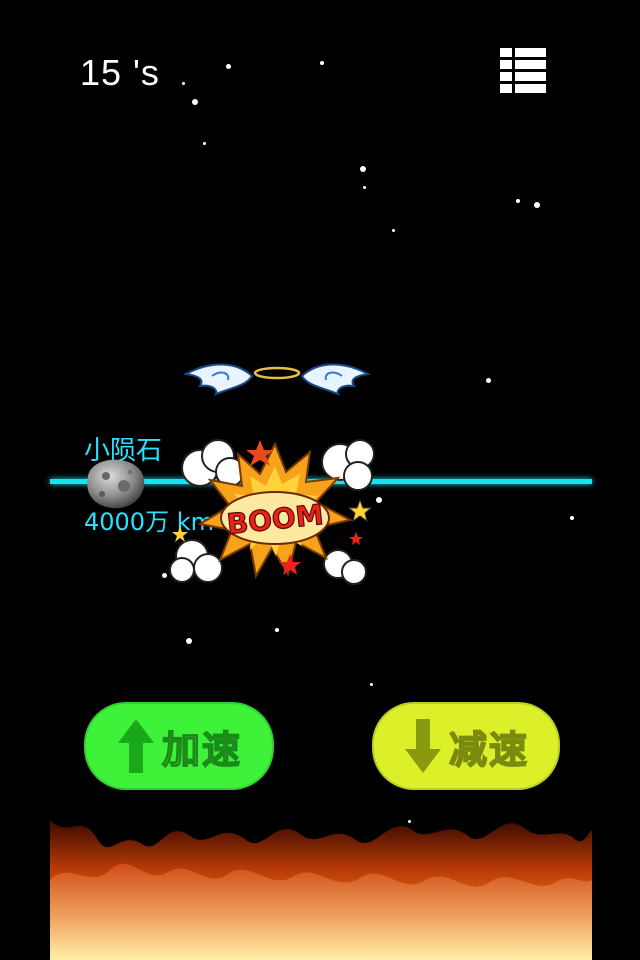 Image resolution: width=640 pixels, height=960 pixels. I want to click on decelerate-button: 减速, so click(466, 746).